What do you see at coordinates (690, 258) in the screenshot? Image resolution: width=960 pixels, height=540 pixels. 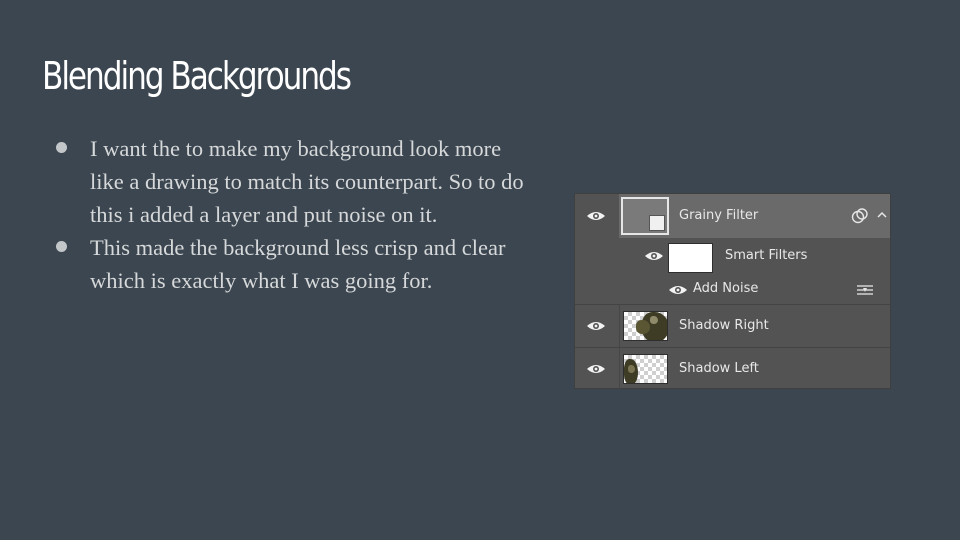 I see `smart-filter-mask-thumbnail` at bounding box center [690, 258].